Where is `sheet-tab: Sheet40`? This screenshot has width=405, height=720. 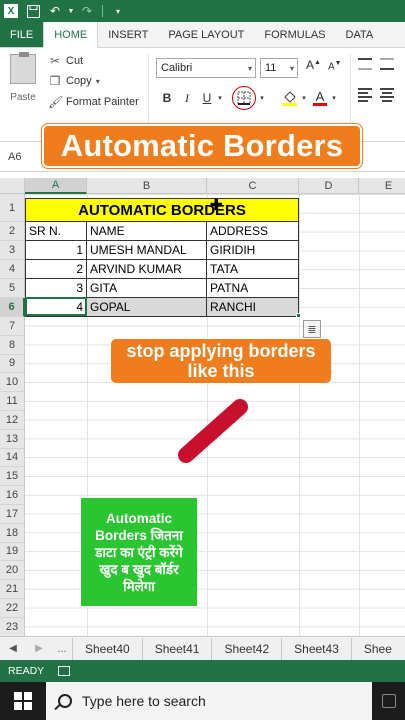 sheet-tab: Sheet40 is located at coordinates (107, 648).